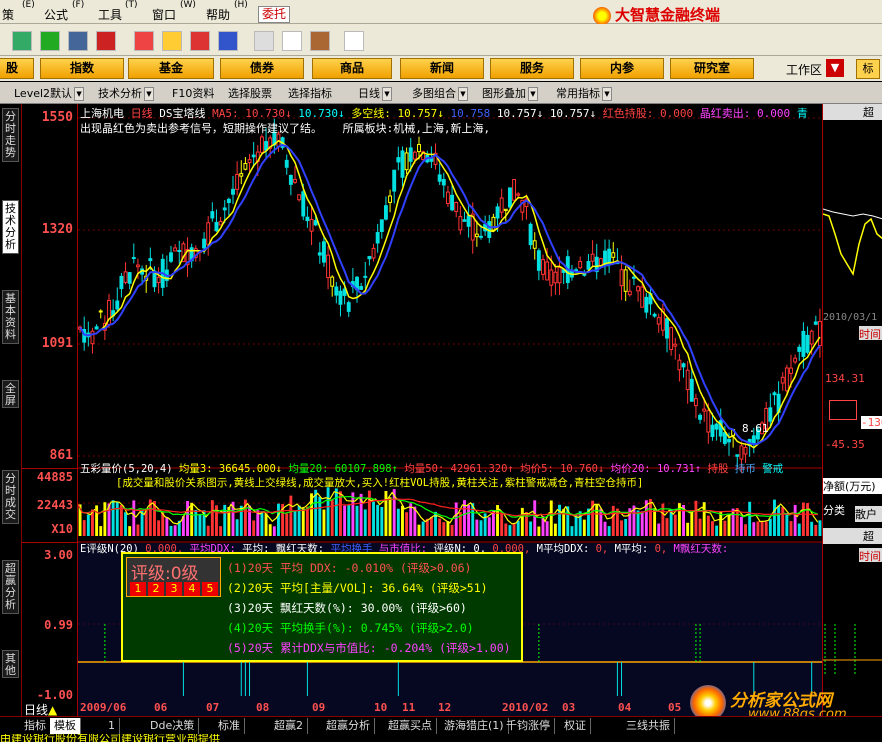  What do you see at coordinates (126, 93) in the screenshot?
I see `func-tech-analysis: 技术分析 ▼` at bounding box center [126, 93].